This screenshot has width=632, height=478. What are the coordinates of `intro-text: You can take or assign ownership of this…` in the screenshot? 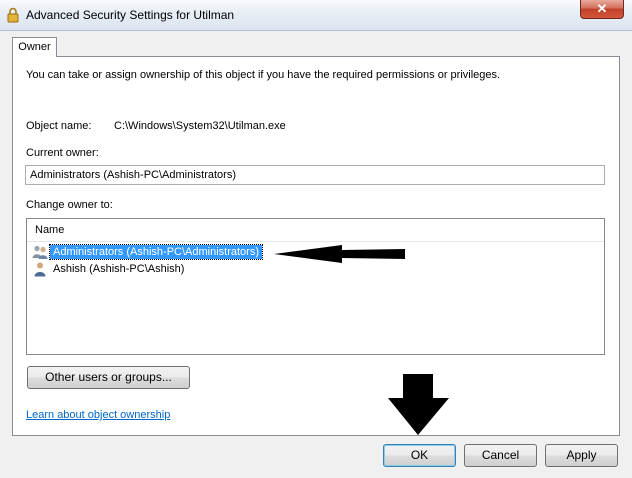 It's located at (263, 75).